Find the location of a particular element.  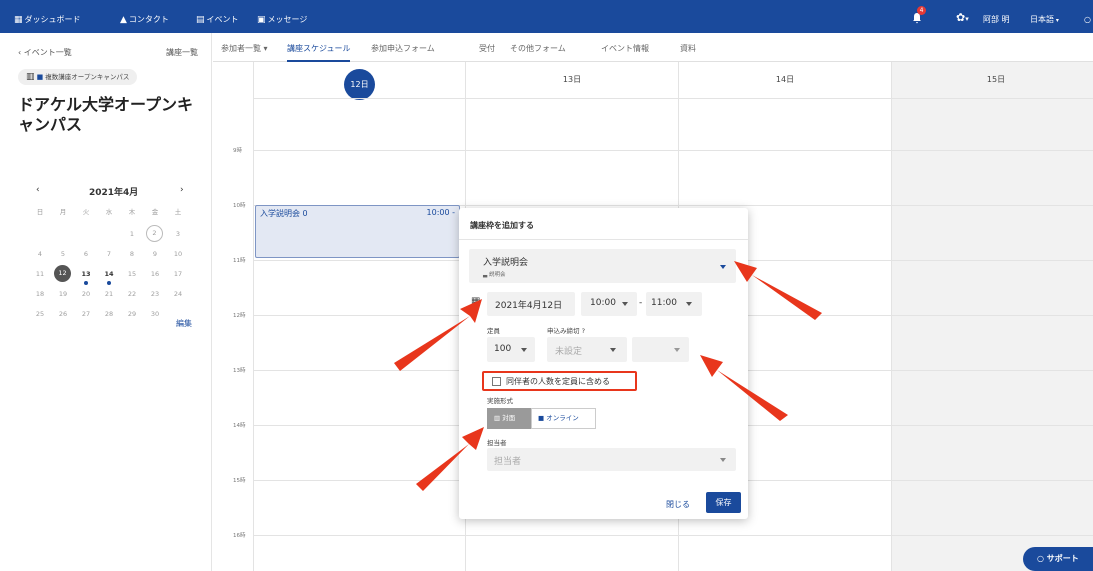

calendar-day: 21 is located at coordinates (109, 294).